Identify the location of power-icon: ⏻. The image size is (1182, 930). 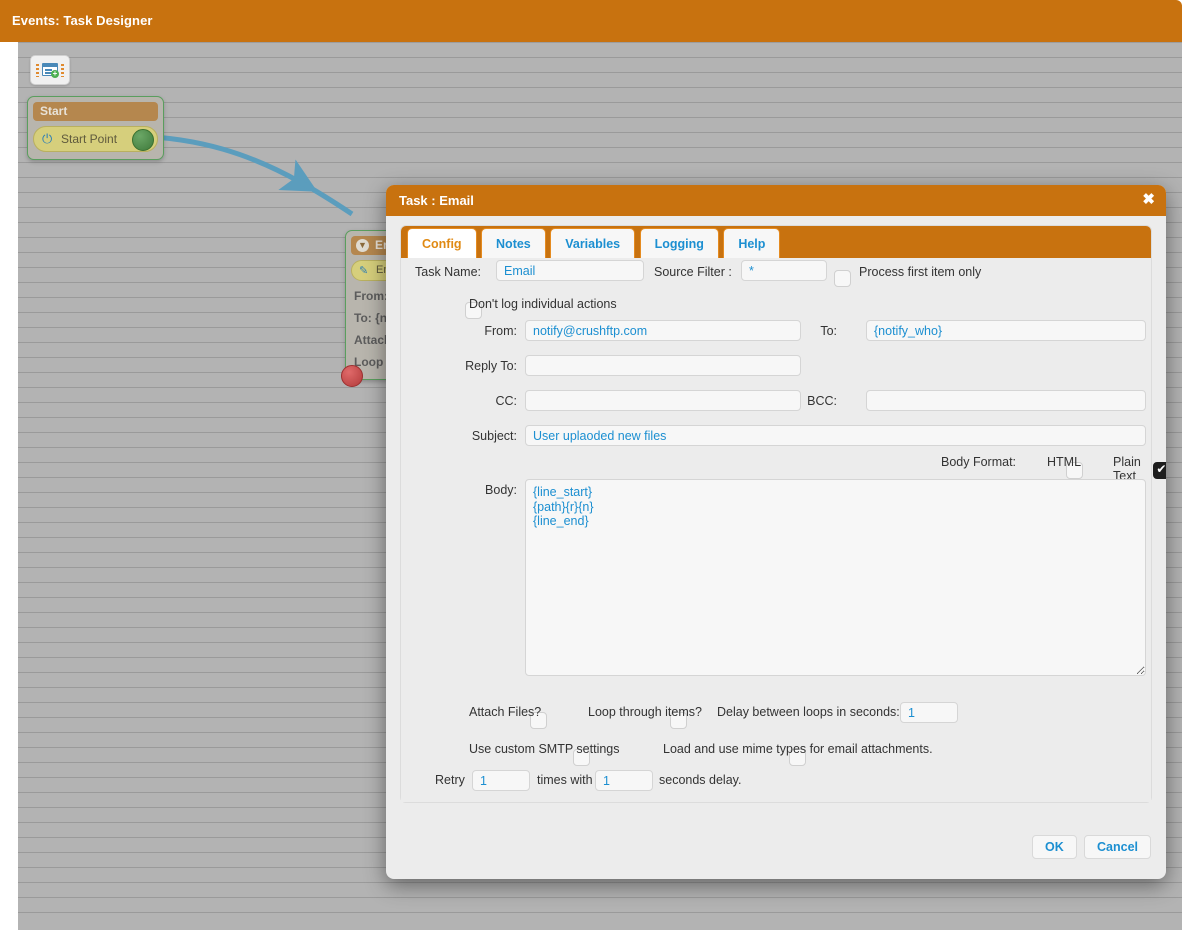
(47, 138).